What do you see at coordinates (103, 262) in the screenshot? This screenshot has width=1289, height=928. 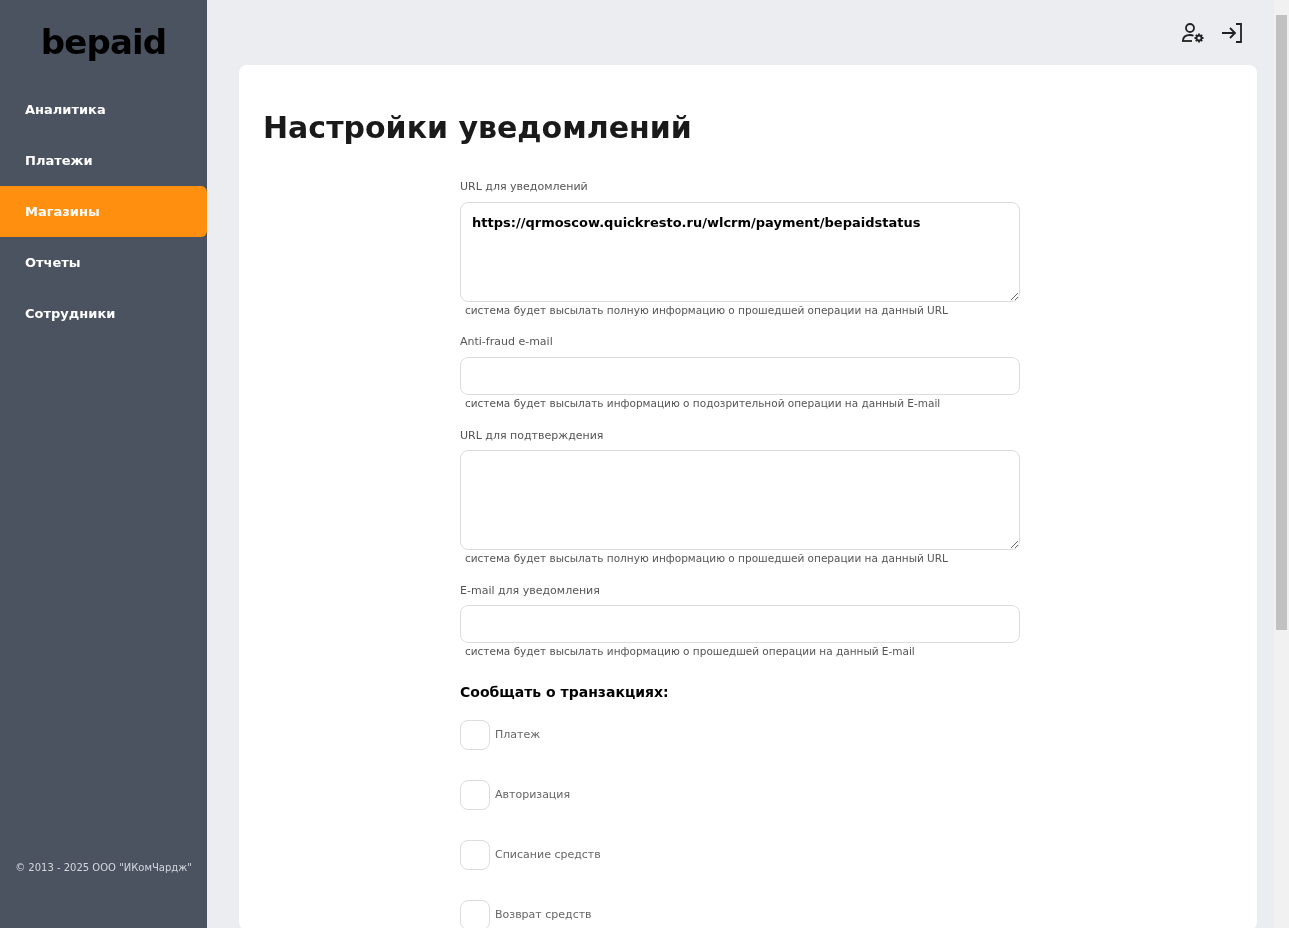 I see `nav-item: Отчеты` at bounding box center [103, 262].